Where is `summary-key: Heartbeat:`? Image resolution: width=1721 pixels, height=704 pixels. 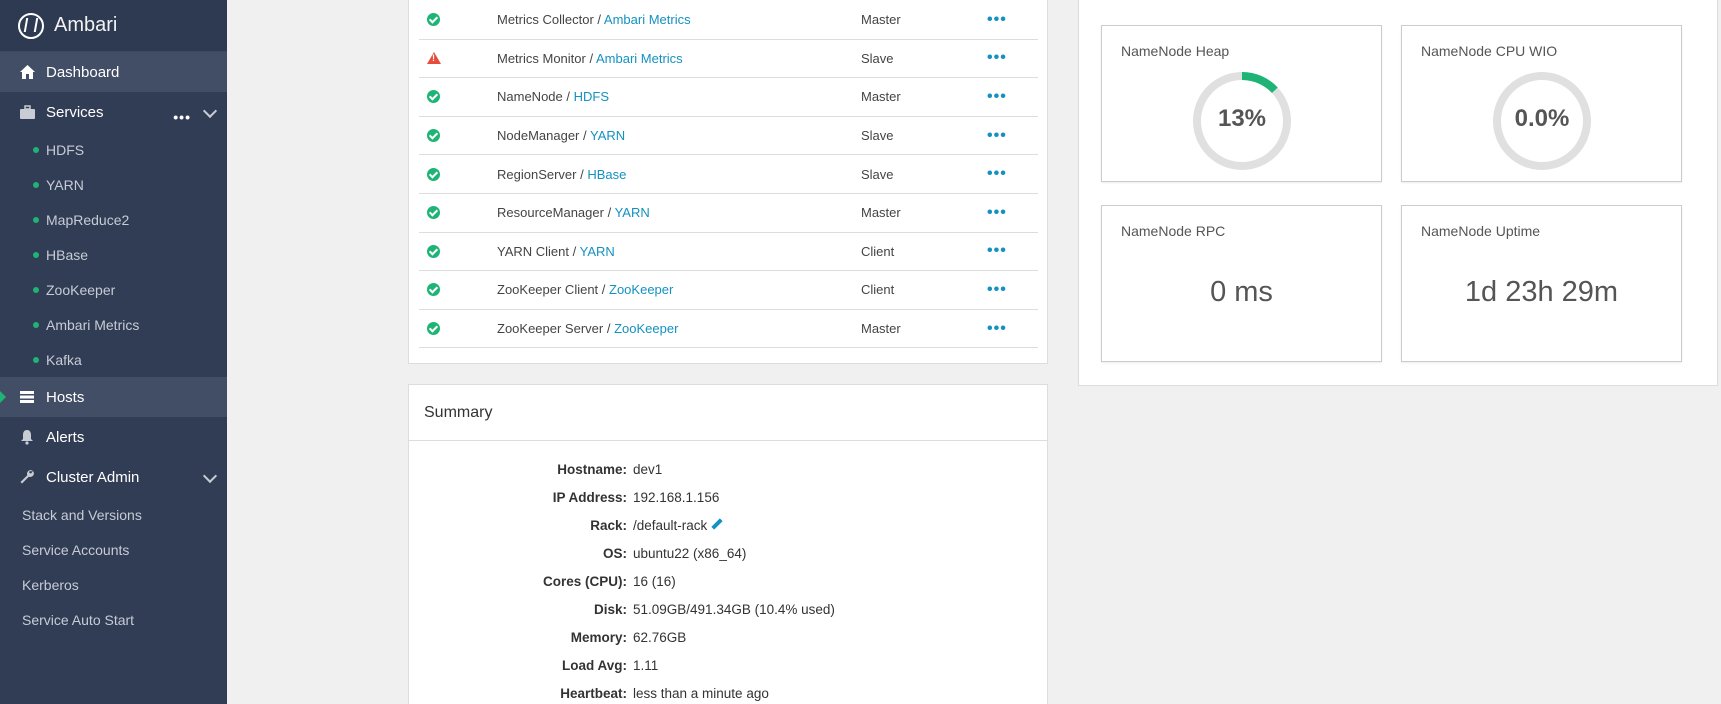 summary-key: Heartbeat: is located at coordinates (593, 693).